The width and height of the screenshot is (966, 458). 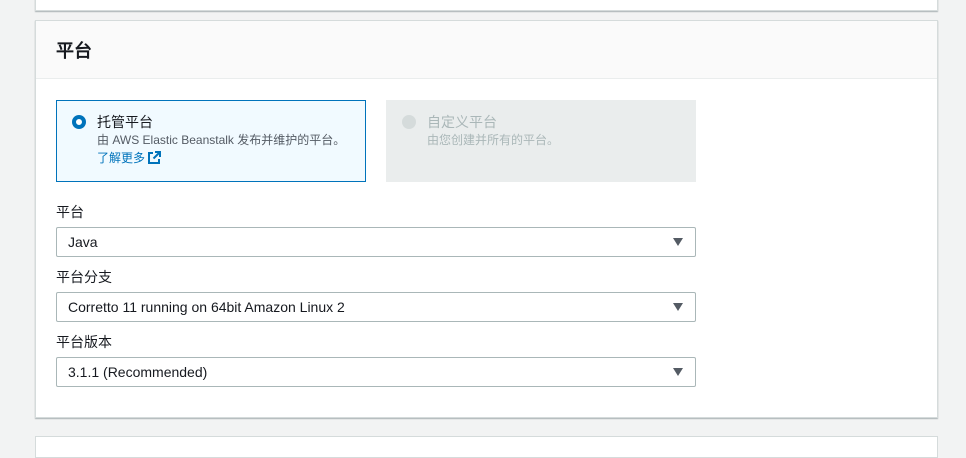 What do you see at coordinates (462, 122) in the screenshot?
I see `tile-title: 自定义平台` at bounding box center [462, 122].